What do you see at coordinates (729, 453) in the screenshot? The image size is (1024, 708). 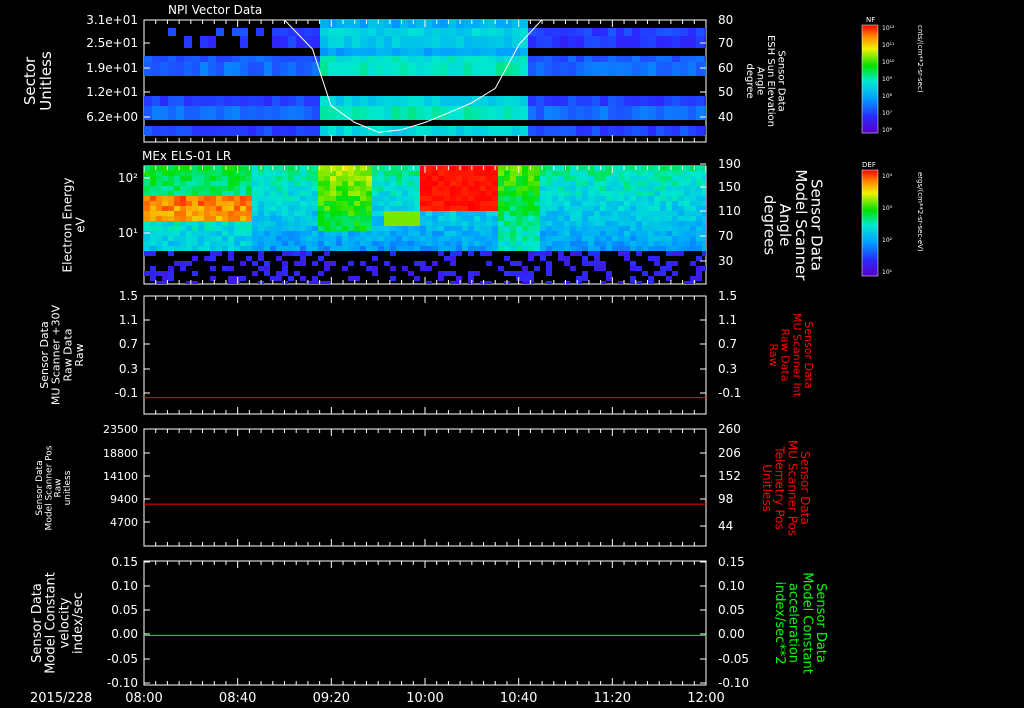 I see `panel-4-y2tick-2: 206` at bounding box center [729, 453].